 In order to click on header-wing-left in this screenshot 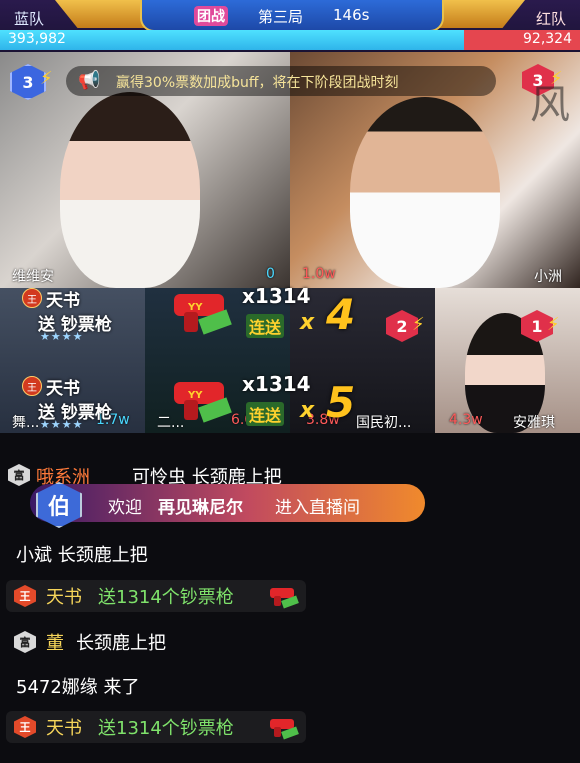, I will do `click(100, 14)`.